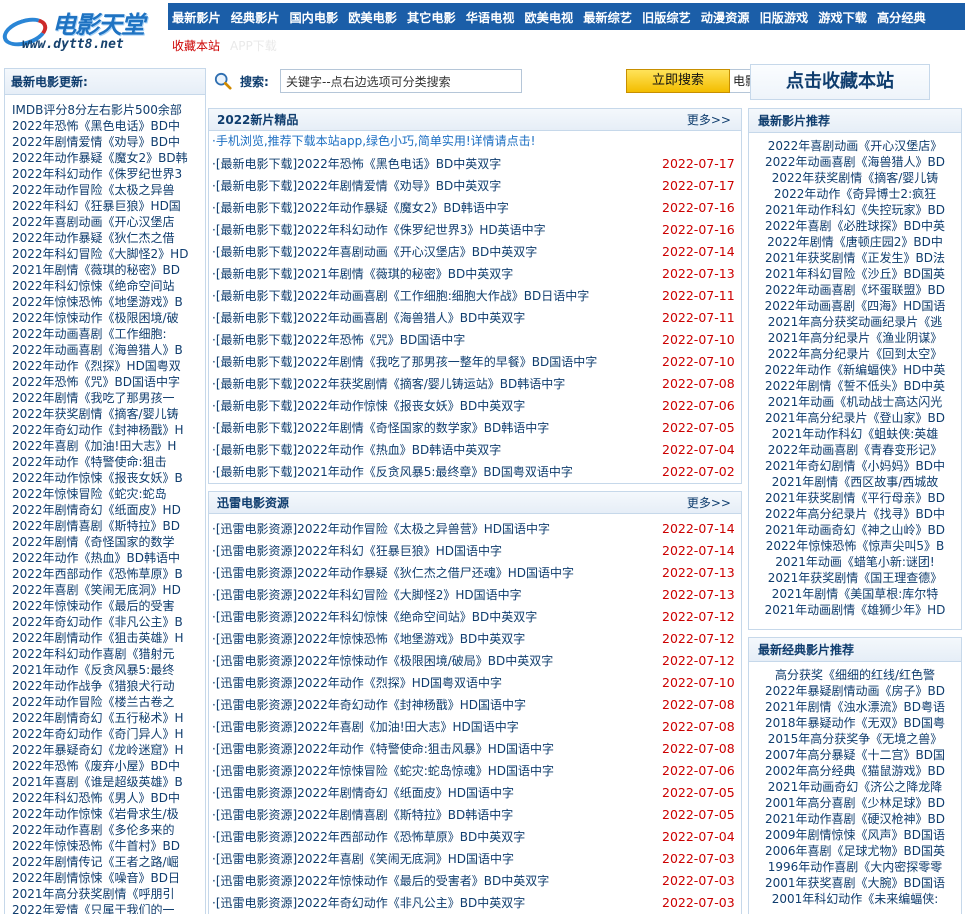 The height and width of the screenshot is (914, 965). I want to click on xunlei-resource-row-link: ·[迅雷电影资源]2022年科幻惊悚《绝命空间站》BD中英双字, so click(432, 617).